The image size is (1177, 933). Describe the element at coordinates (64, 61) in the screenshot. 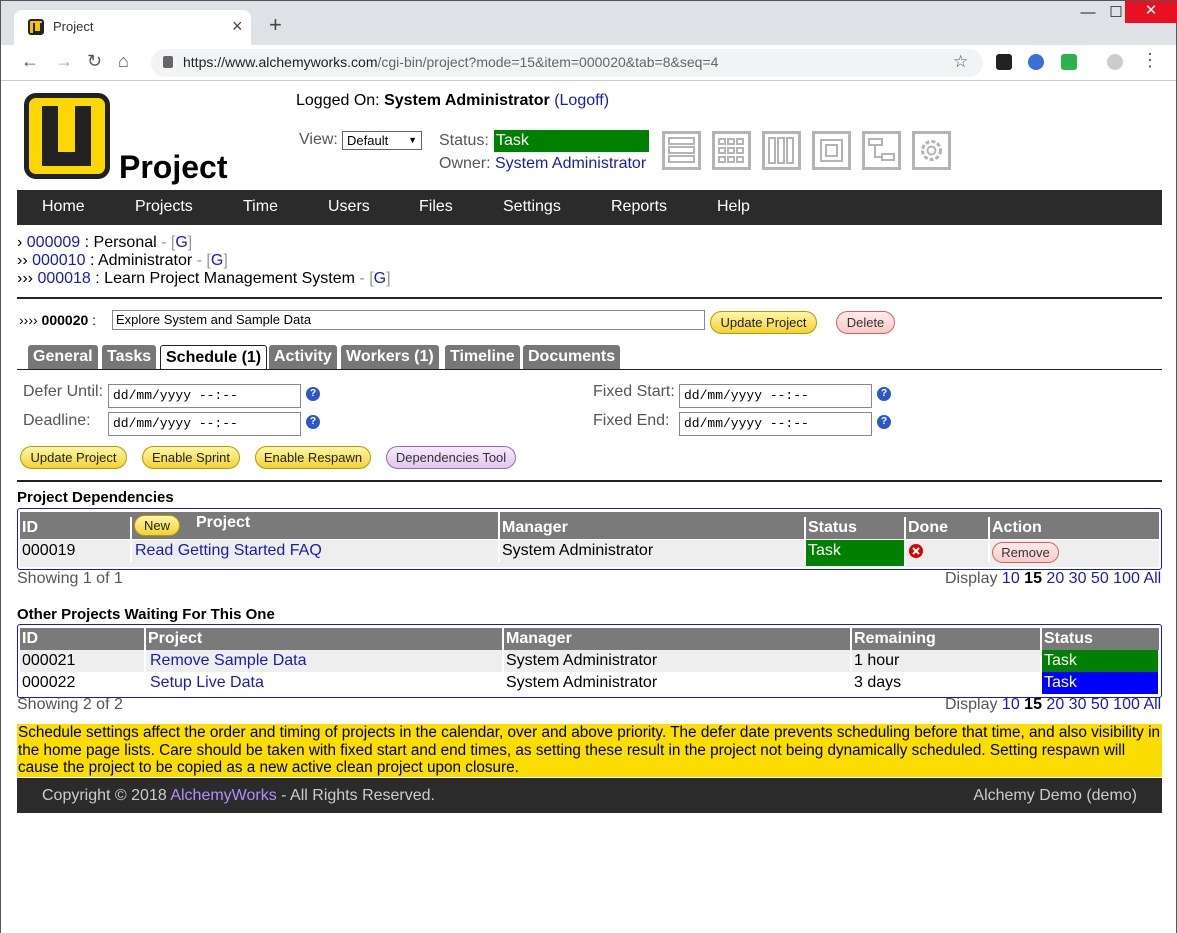

I see `forward-icon: →` at that location.